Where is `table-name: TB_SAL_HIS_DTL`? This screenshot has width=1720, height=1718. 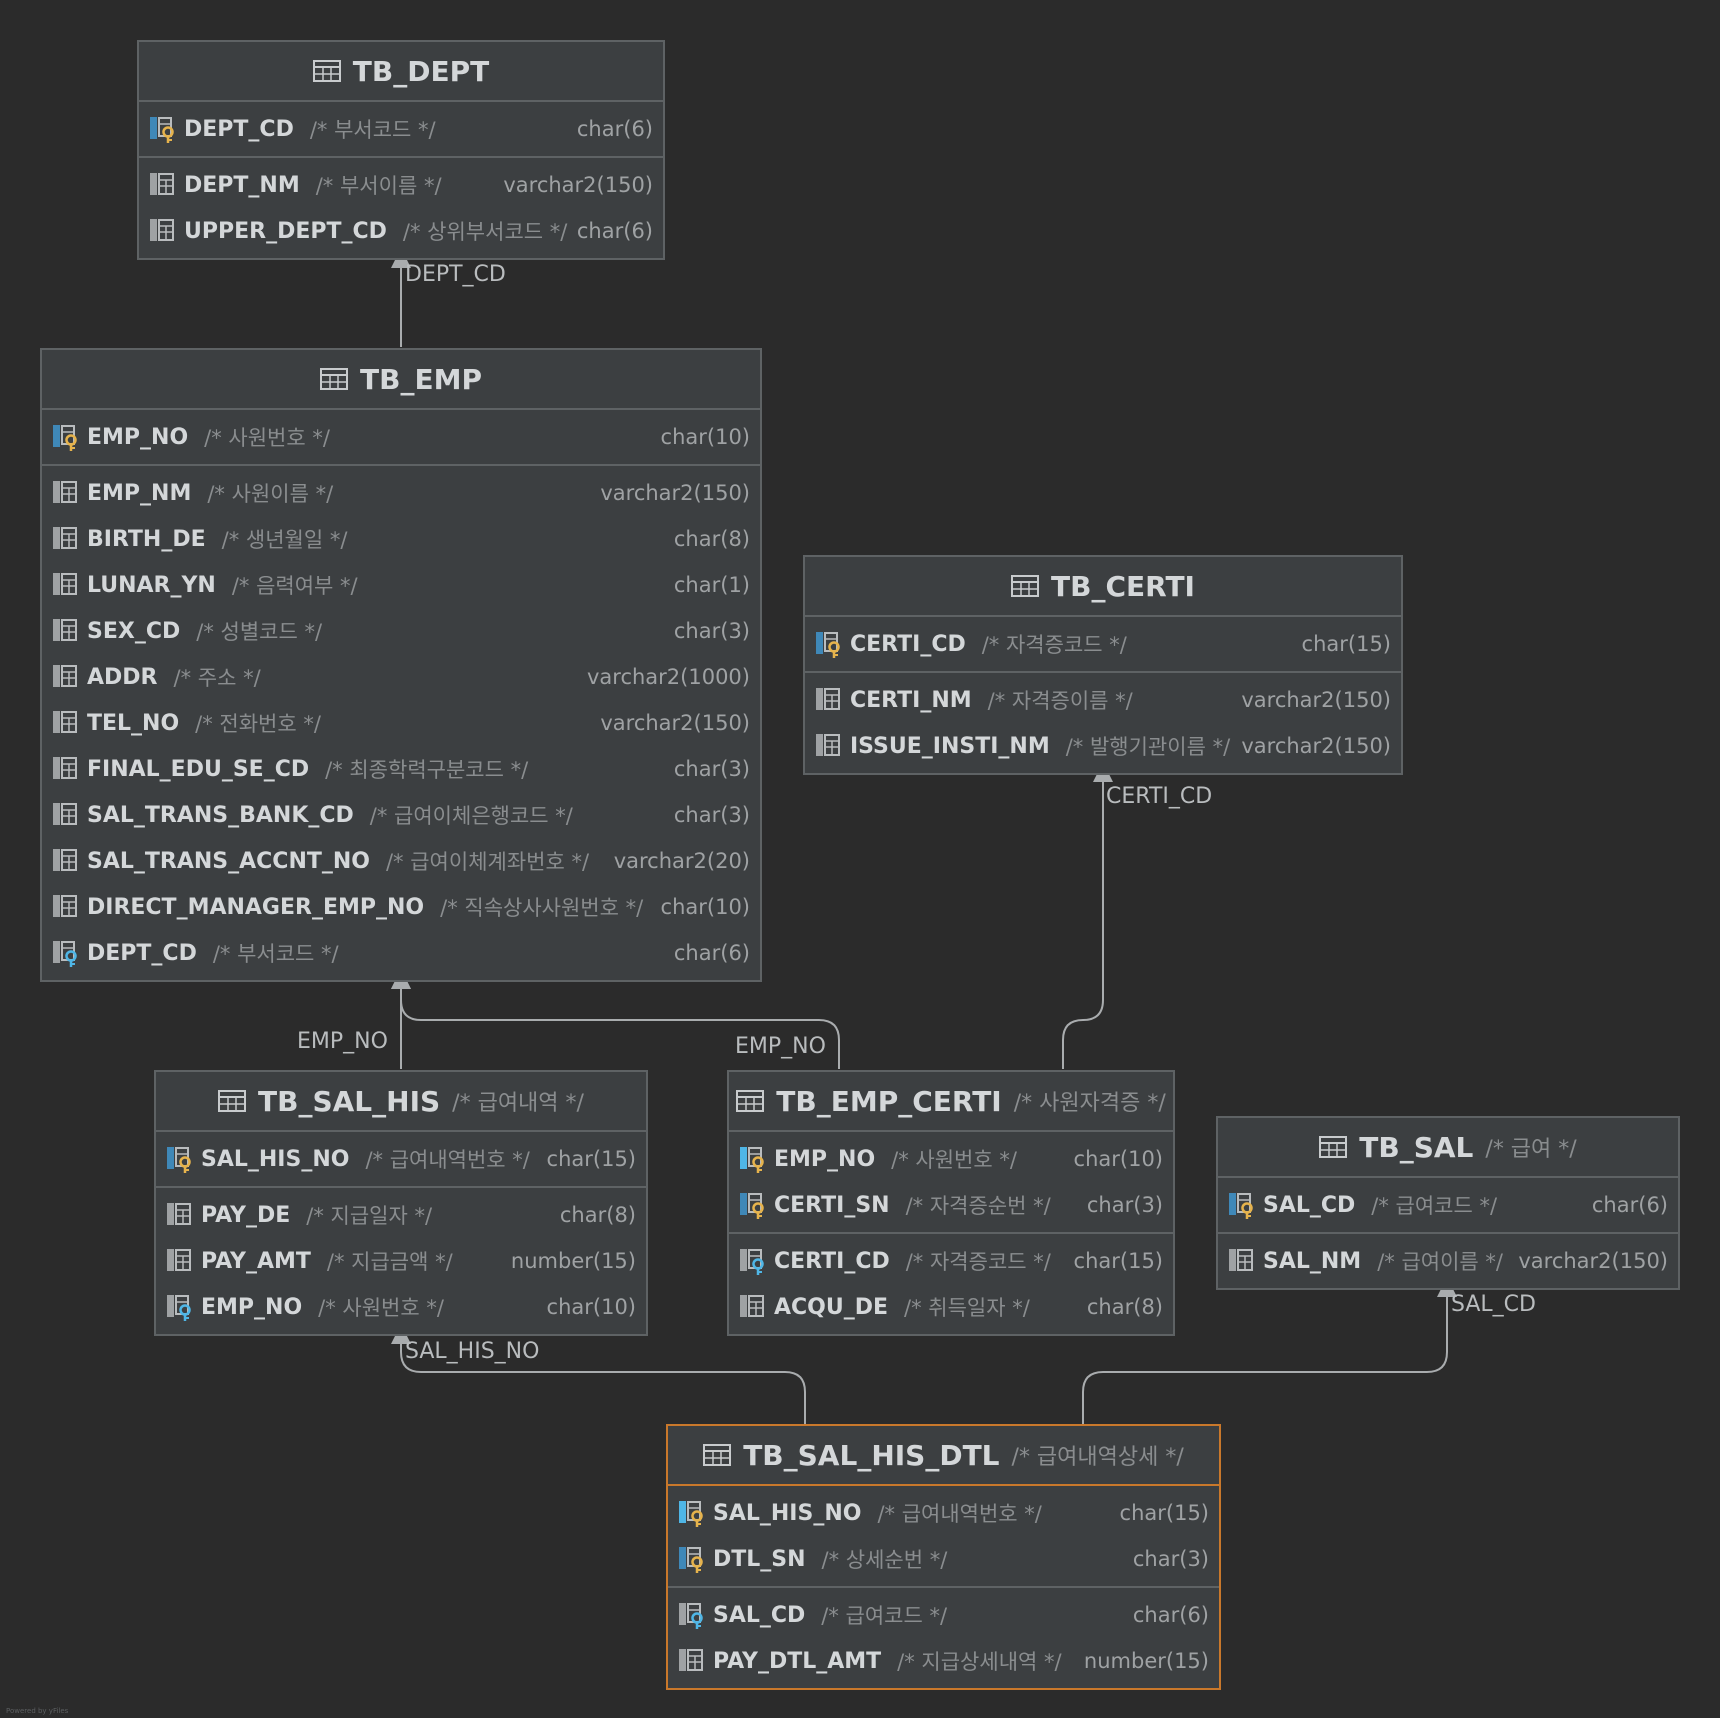 table-name: TB_SAL_HIS_DTL is located at coordinates (871, 1455).